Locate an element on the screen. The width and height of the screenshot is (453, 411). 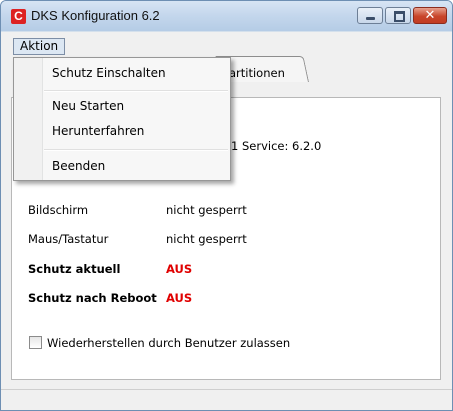
status-bar is located at coordinates (226, 399).